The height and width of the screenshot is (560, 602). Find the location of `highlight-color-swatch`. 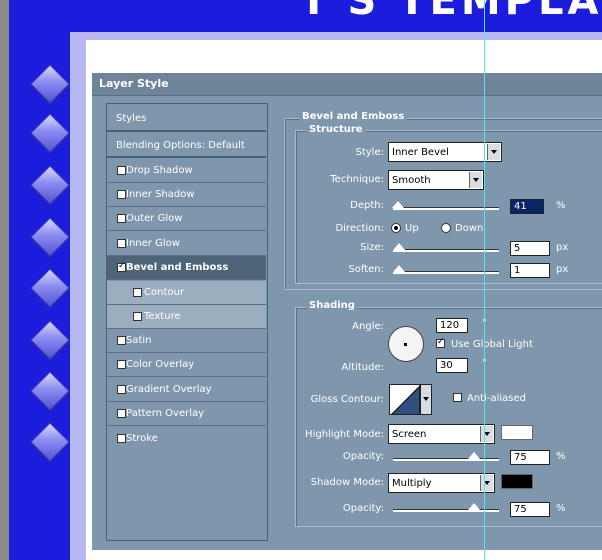

highlight-color-swatch is located at coordinates (517, 432).